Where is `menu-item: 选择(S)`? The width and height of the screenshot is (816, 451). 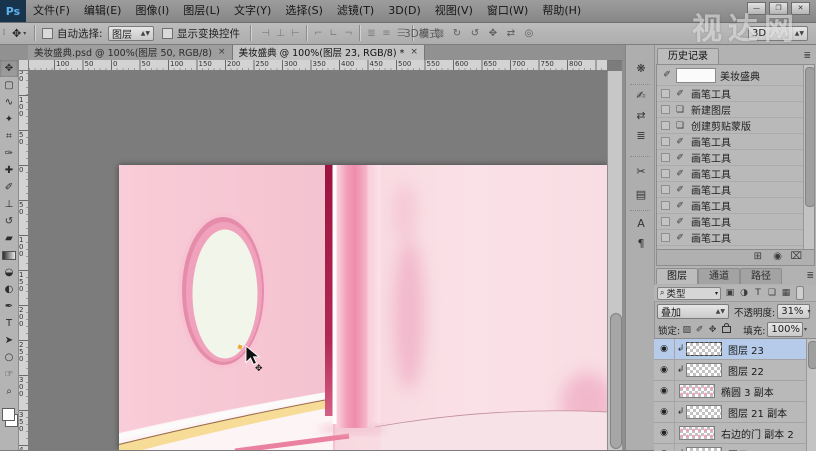
menu-item: 选择(S) is located at coordinates (304, 11).